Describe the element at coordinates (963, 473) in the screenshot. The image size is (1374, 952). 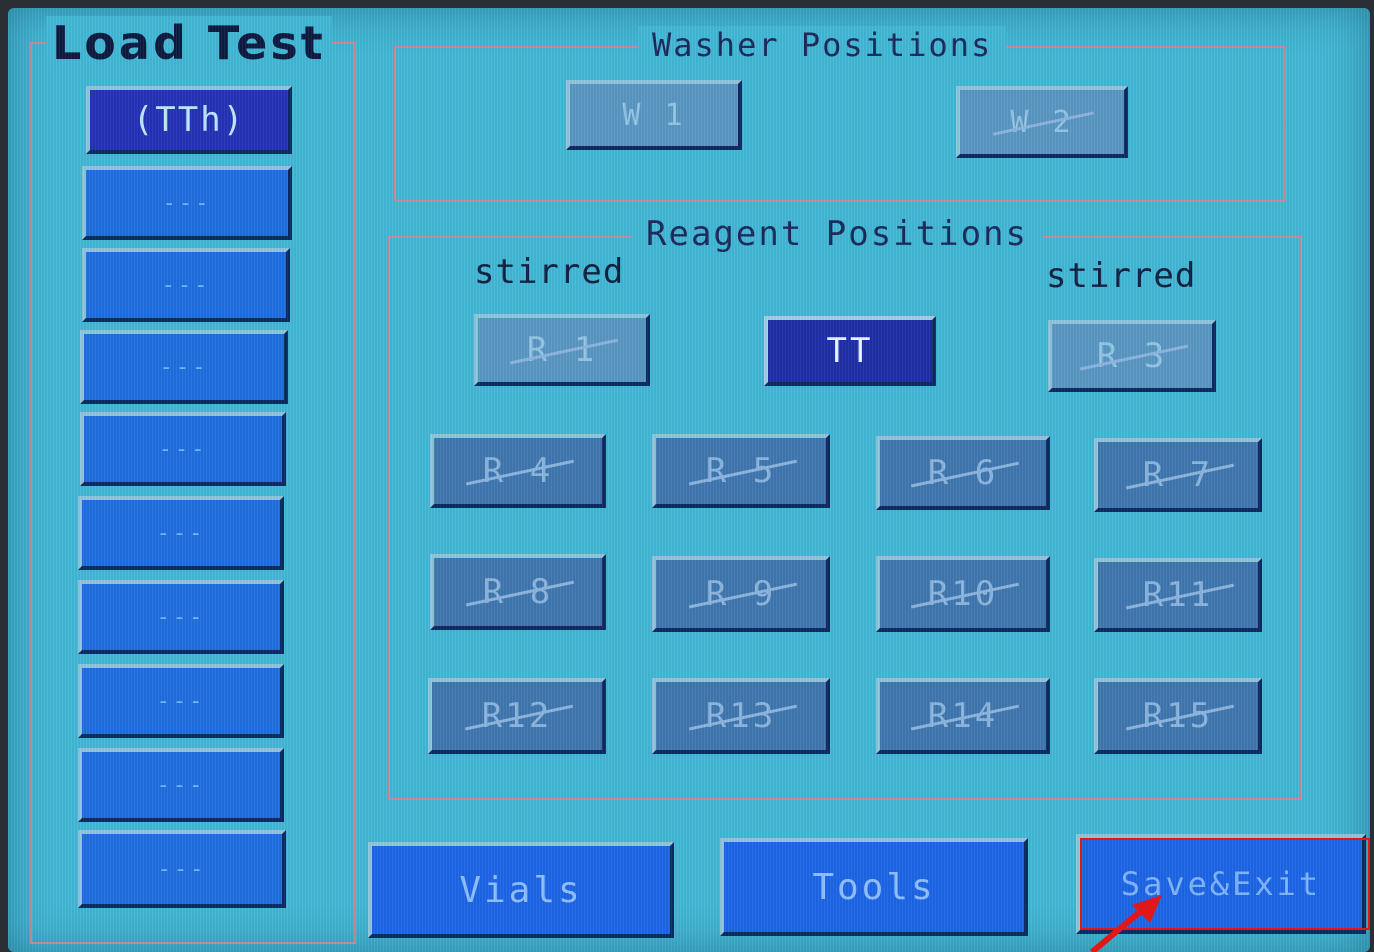
I see `reagent-r6-button: R 6` at that location.